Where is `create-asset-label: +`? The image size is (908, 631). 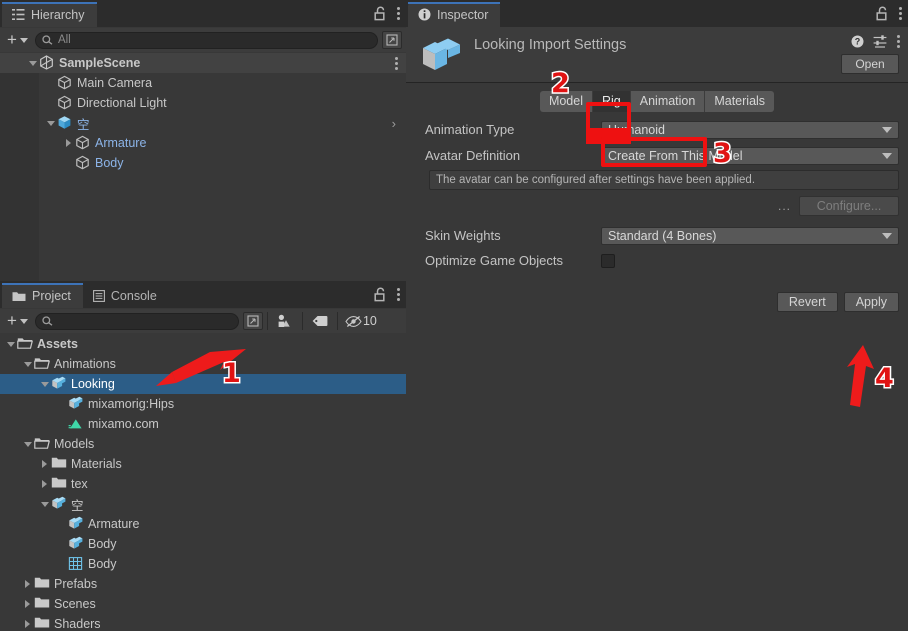
create-asset-label: + is located at coordinates (12, 320).